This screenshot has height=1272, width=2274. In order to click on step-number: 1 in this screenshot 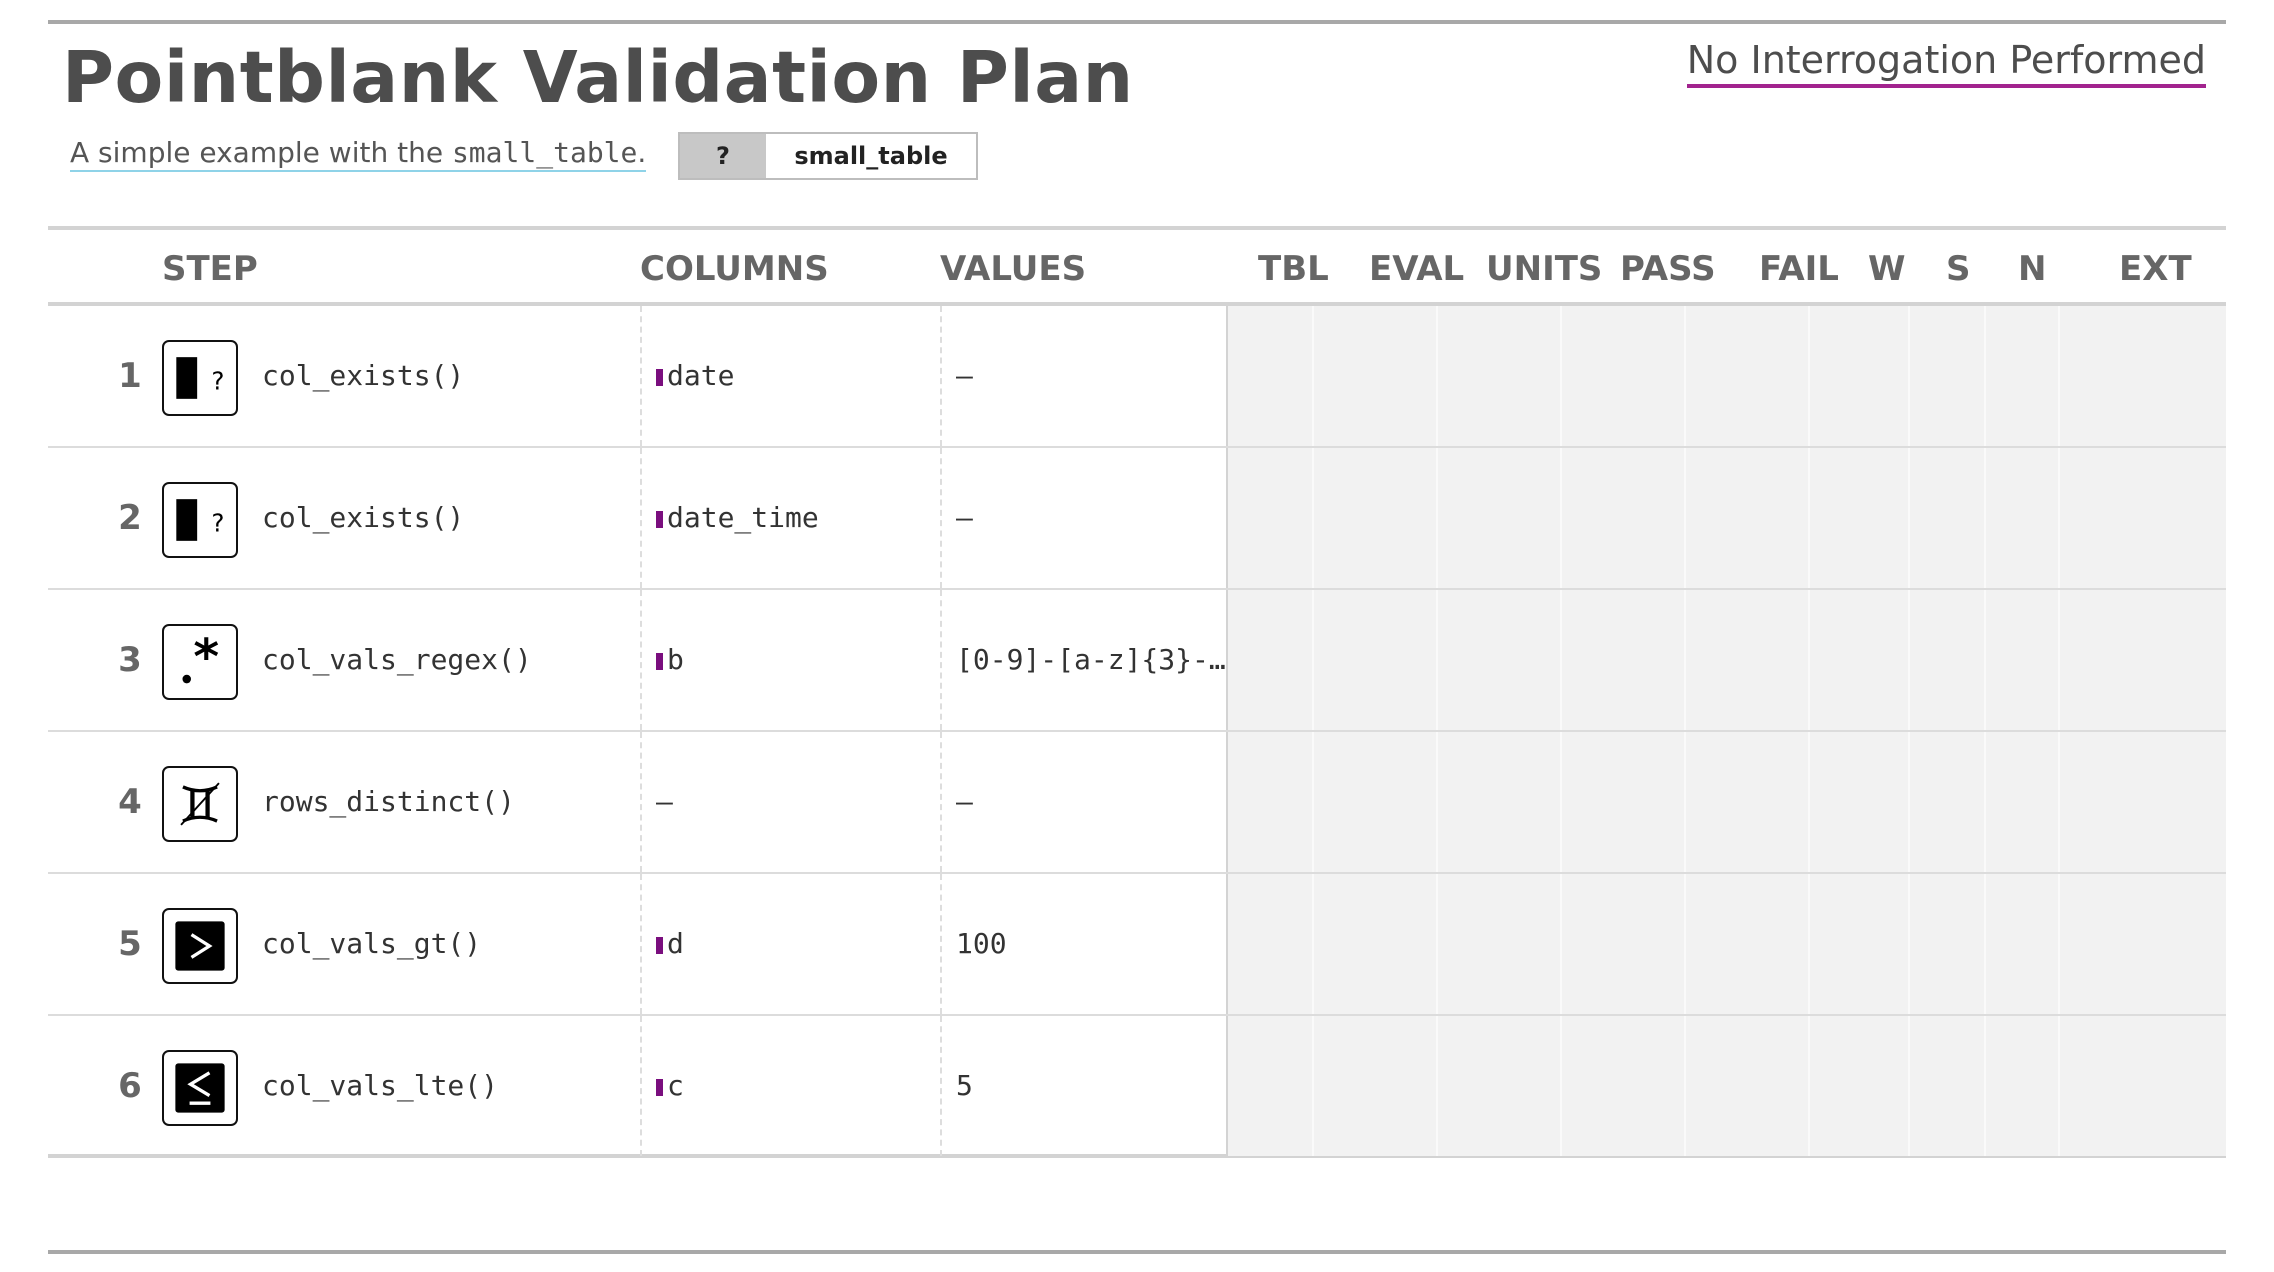, I will do `click(130, 376)`.